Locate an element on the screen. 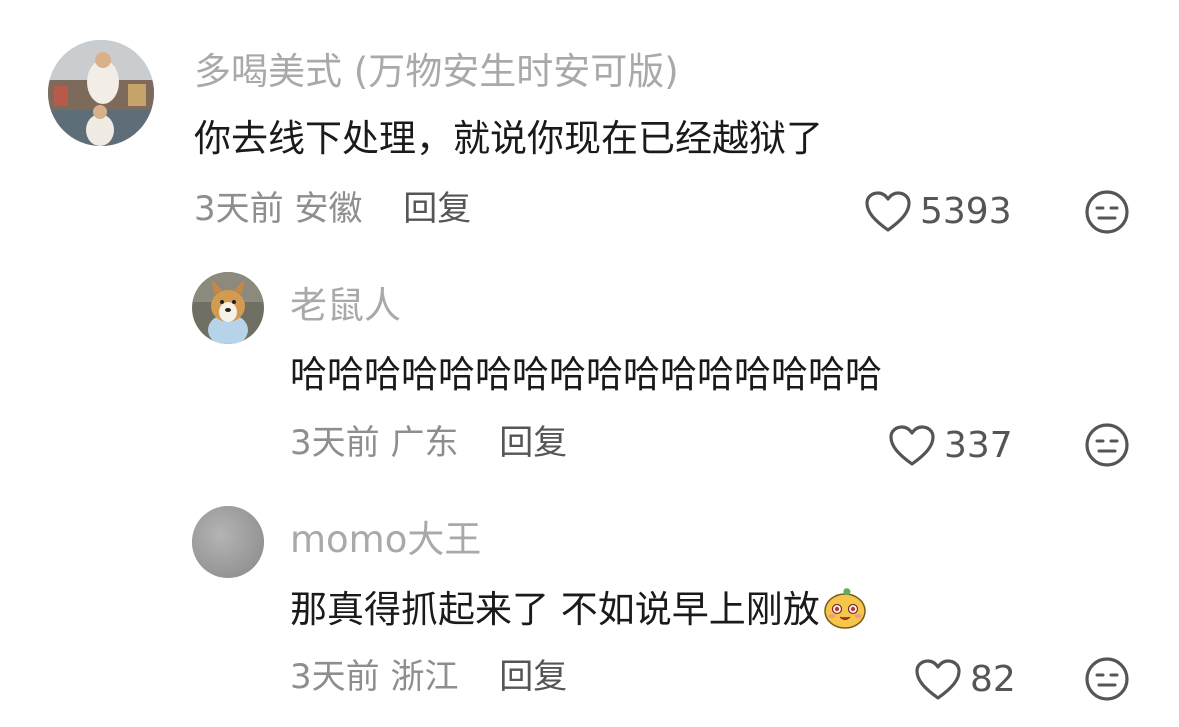 Image resolution: width=1179 pixels, height=727 pixels. comment-location: 安徽 is located at coordinates (328, 209).